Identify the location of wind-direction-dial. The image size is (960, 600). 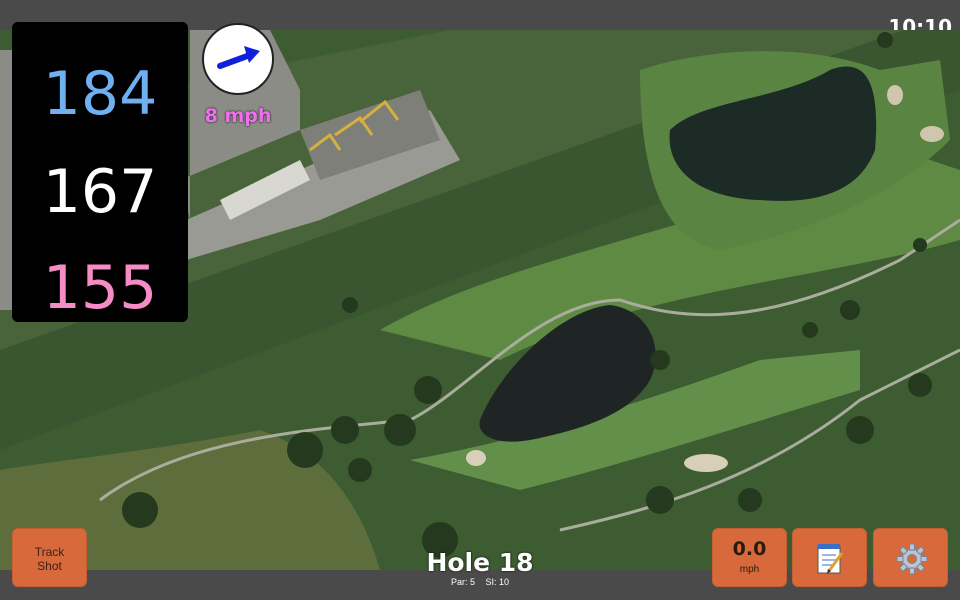
(238, 59).